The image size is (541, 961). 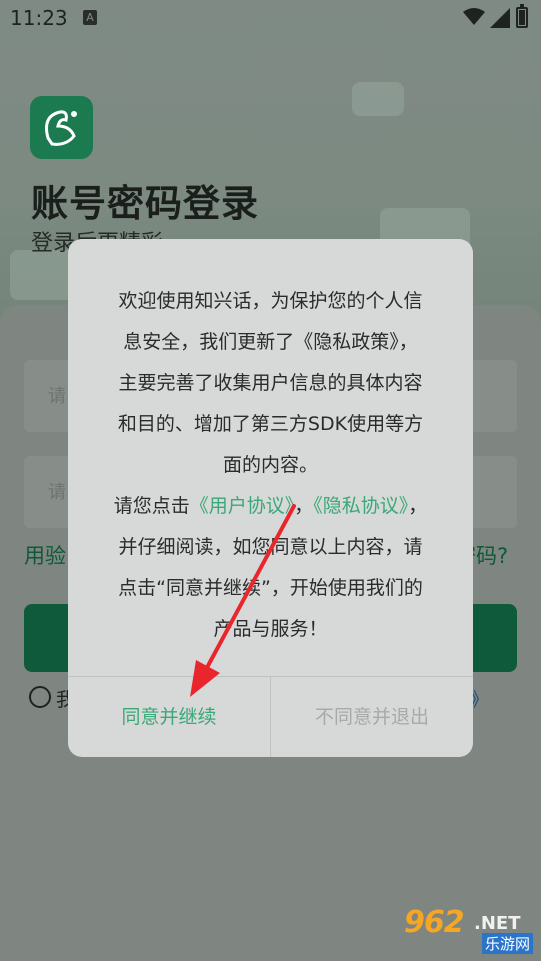 I want to click on dialog-line: 面的内容。, so click(x=270, y=465).